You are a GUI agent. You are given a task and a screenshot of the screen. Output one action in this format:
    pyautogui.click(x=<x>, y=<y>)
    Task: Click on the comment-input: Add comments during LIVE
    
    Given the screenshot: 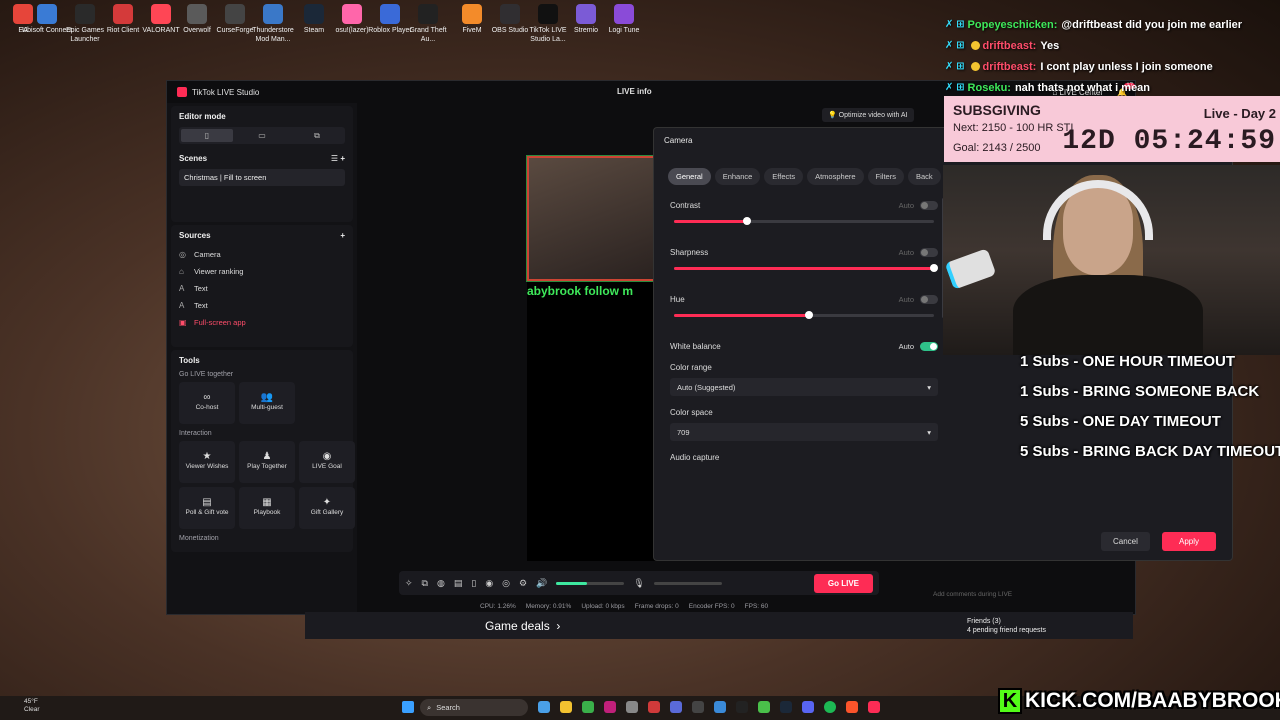 What is the action you would take?
    pyautogui.click(x=1017, y=594)
    